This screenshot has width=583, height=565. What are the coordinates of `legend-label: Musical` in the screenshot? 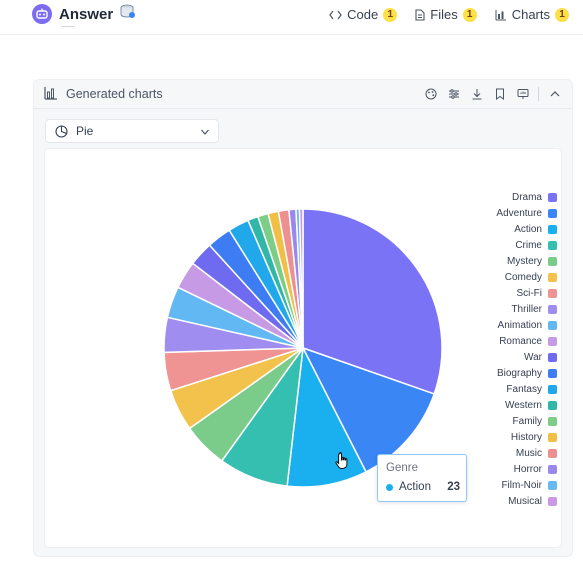 It's located at (525, 501).